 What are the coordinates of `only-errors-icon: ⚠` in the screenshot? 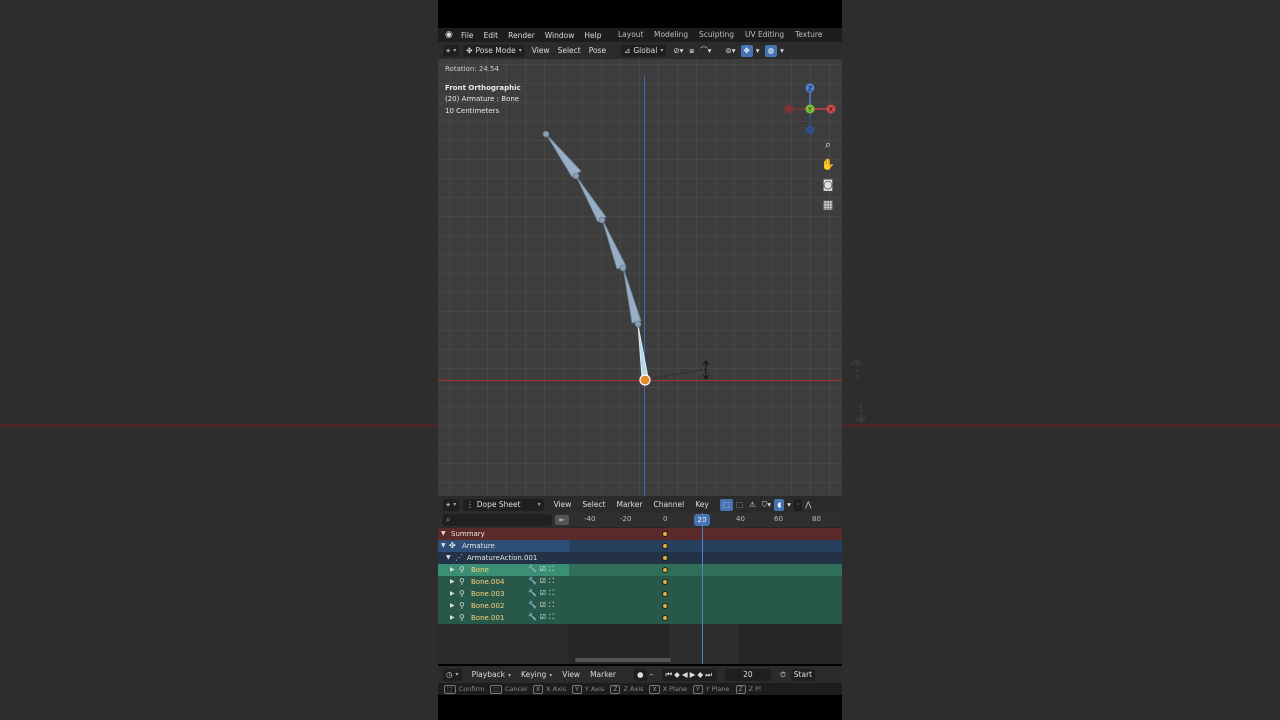 It's located at (752, 505).